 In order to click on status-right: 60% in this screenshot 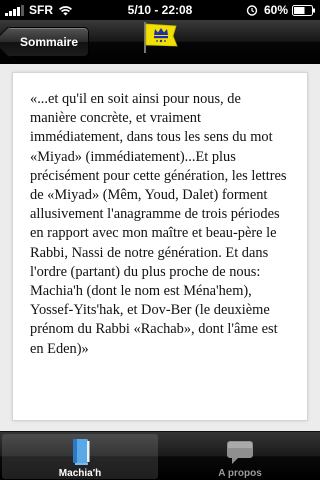, I will do `click(281, 10)`.